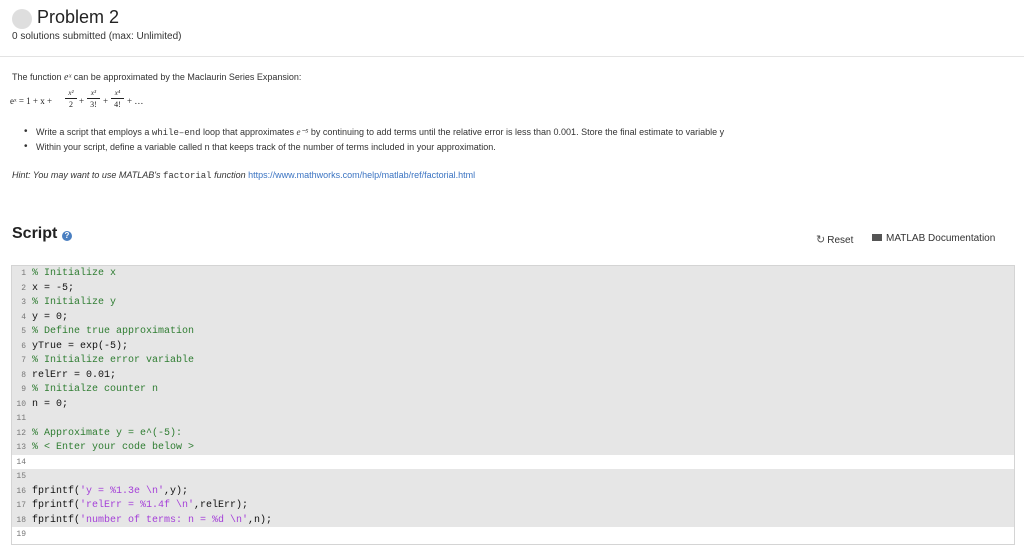 The height and width of the screenshot is (548, 1024). What do you see at coordinates (302, 132) in the screenshot?
I see `math-symbol: e⁻⁵` at bounding box center [302, 132].